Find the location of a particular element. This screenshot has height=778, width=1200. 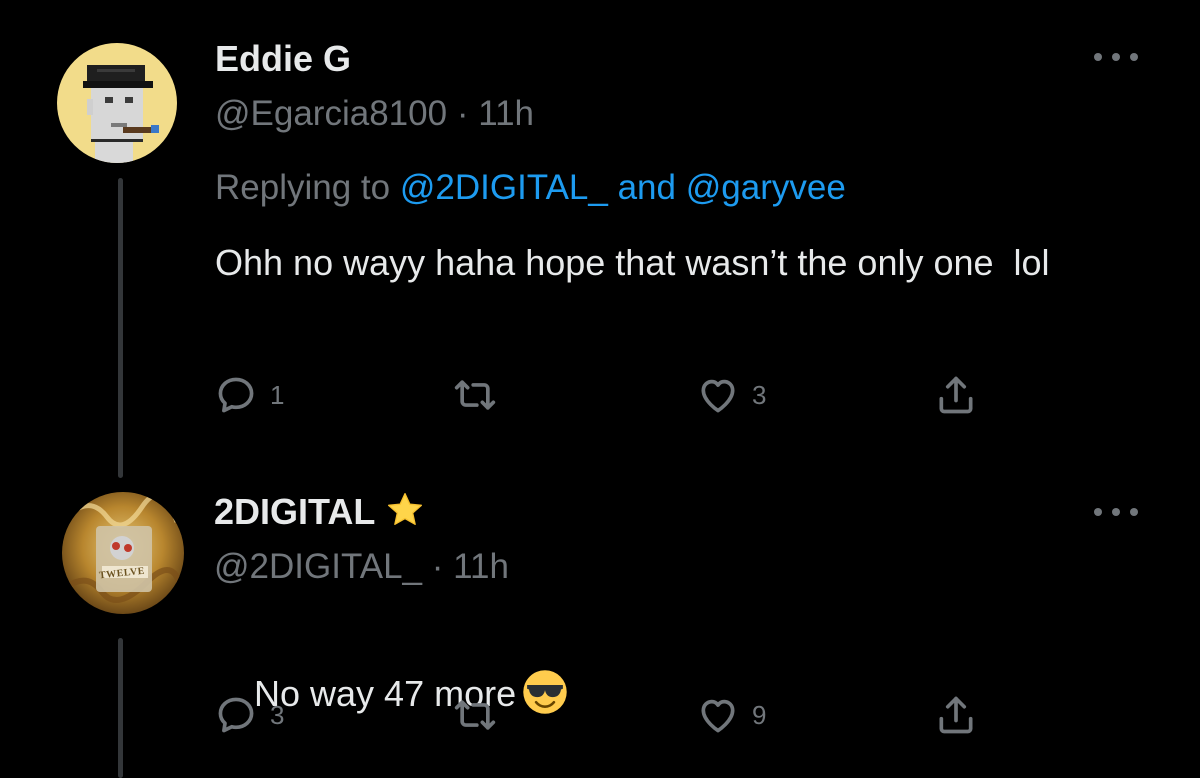

tweet-actions: 3 9 is located at coordinates (614, 715).